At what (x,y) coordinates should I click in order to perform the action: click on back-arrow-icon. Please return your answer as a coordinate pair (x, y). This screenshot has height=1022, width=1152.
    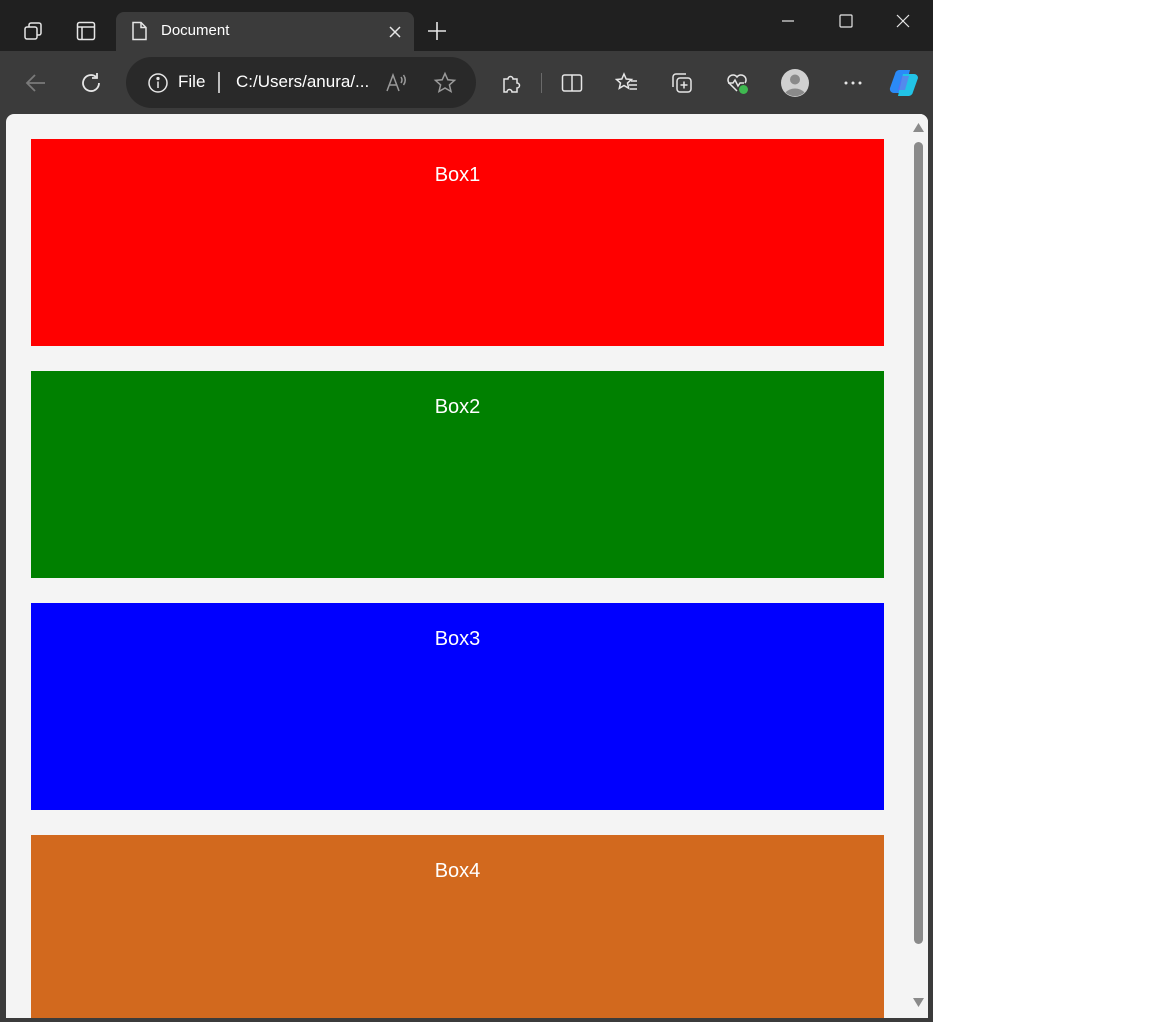
    Looking at the image, I should click on (36, 83).